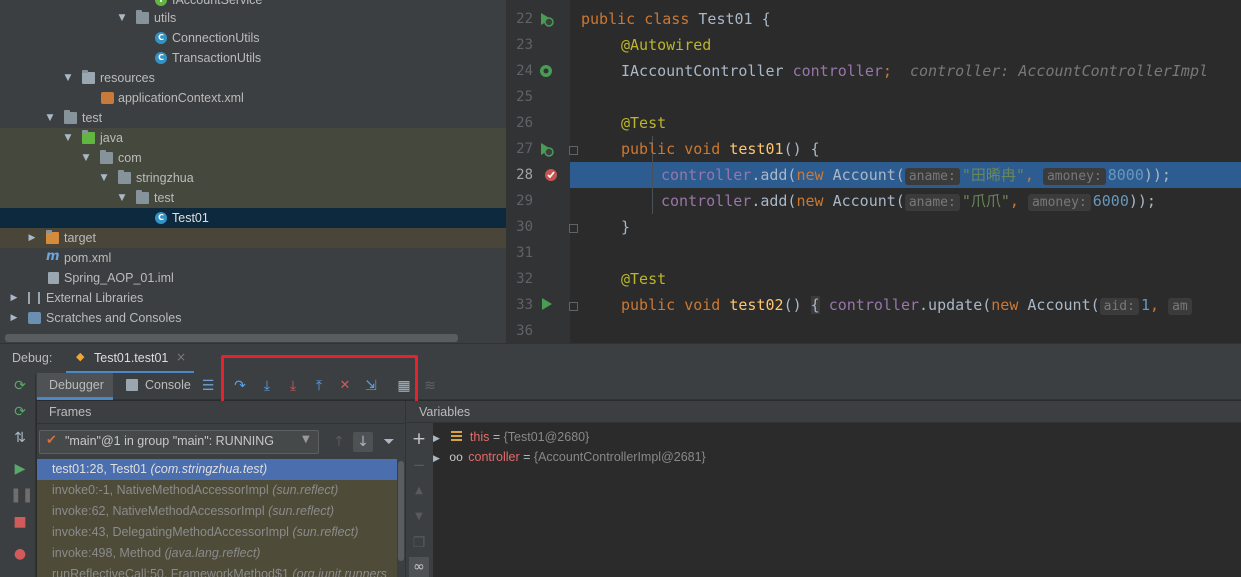  I want to click on arrow-up-icon: ↑, so click(339, 442).